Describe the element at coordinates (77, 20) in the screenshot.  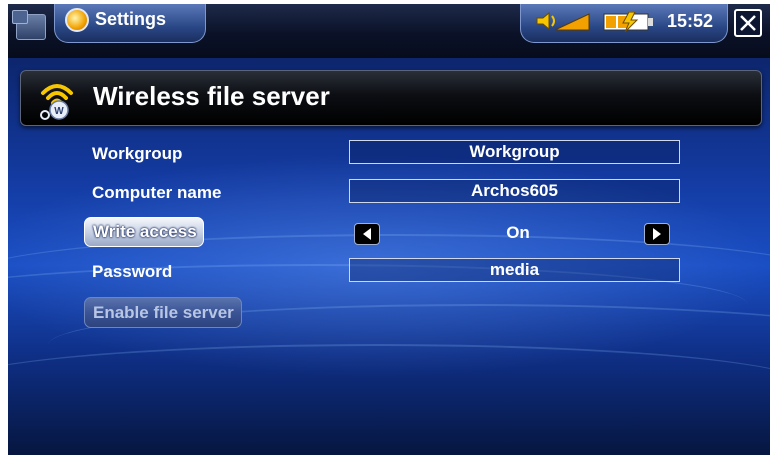
I see `settings-icon` at that location.